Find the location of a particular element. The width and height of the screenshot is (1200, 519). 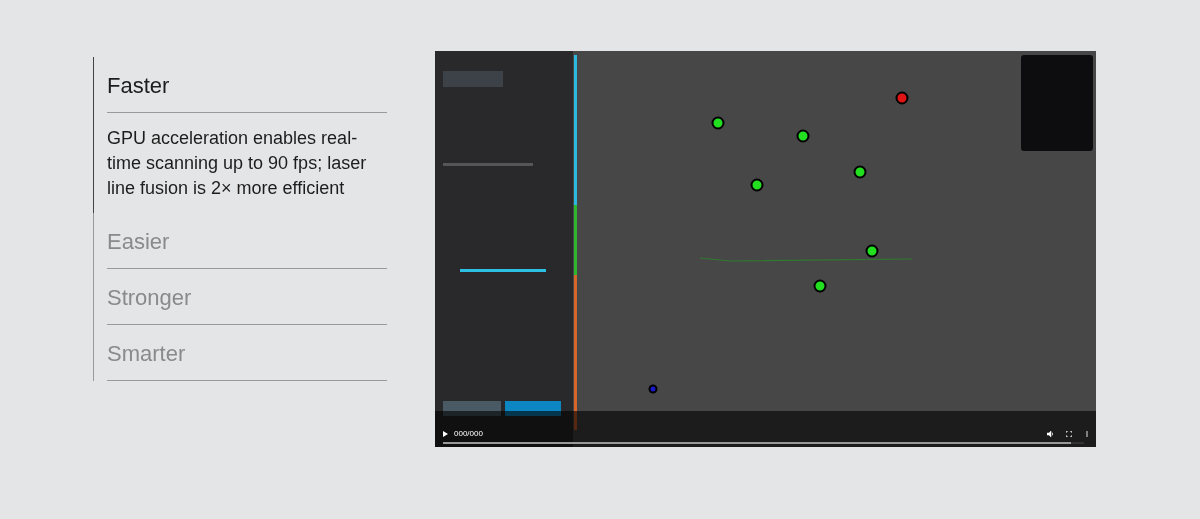

feature-tab: Easier is located at coordinates (247, 241).